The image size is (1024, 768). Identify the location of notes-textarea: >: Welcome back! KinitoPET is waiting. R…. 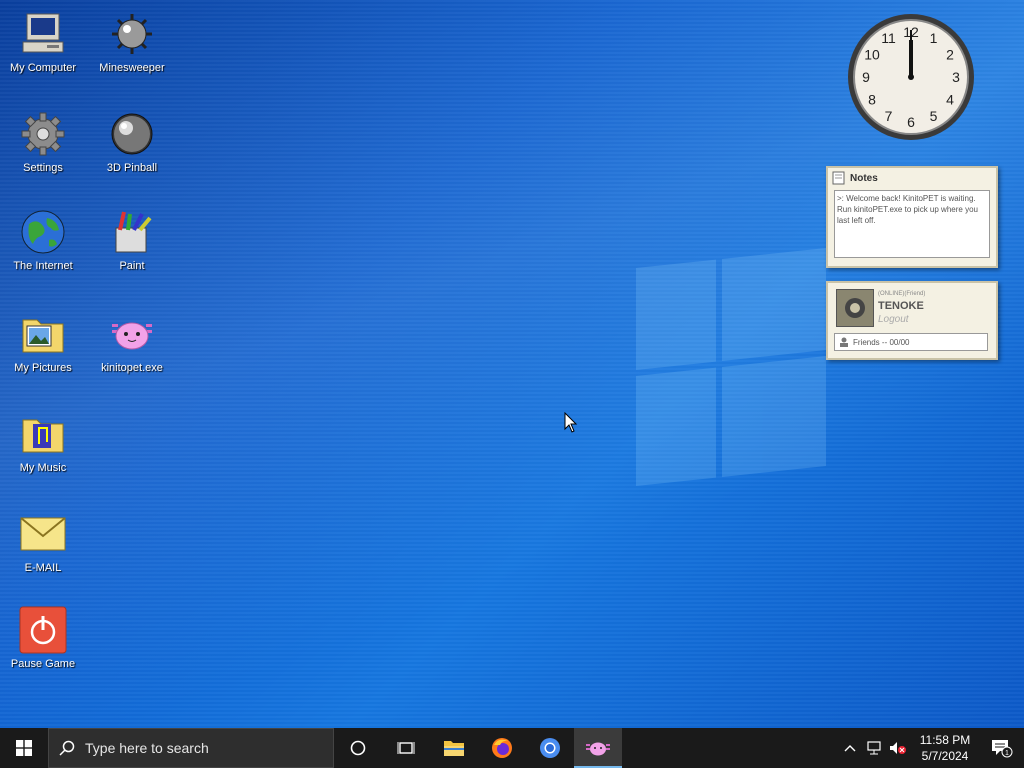
(912, 224).